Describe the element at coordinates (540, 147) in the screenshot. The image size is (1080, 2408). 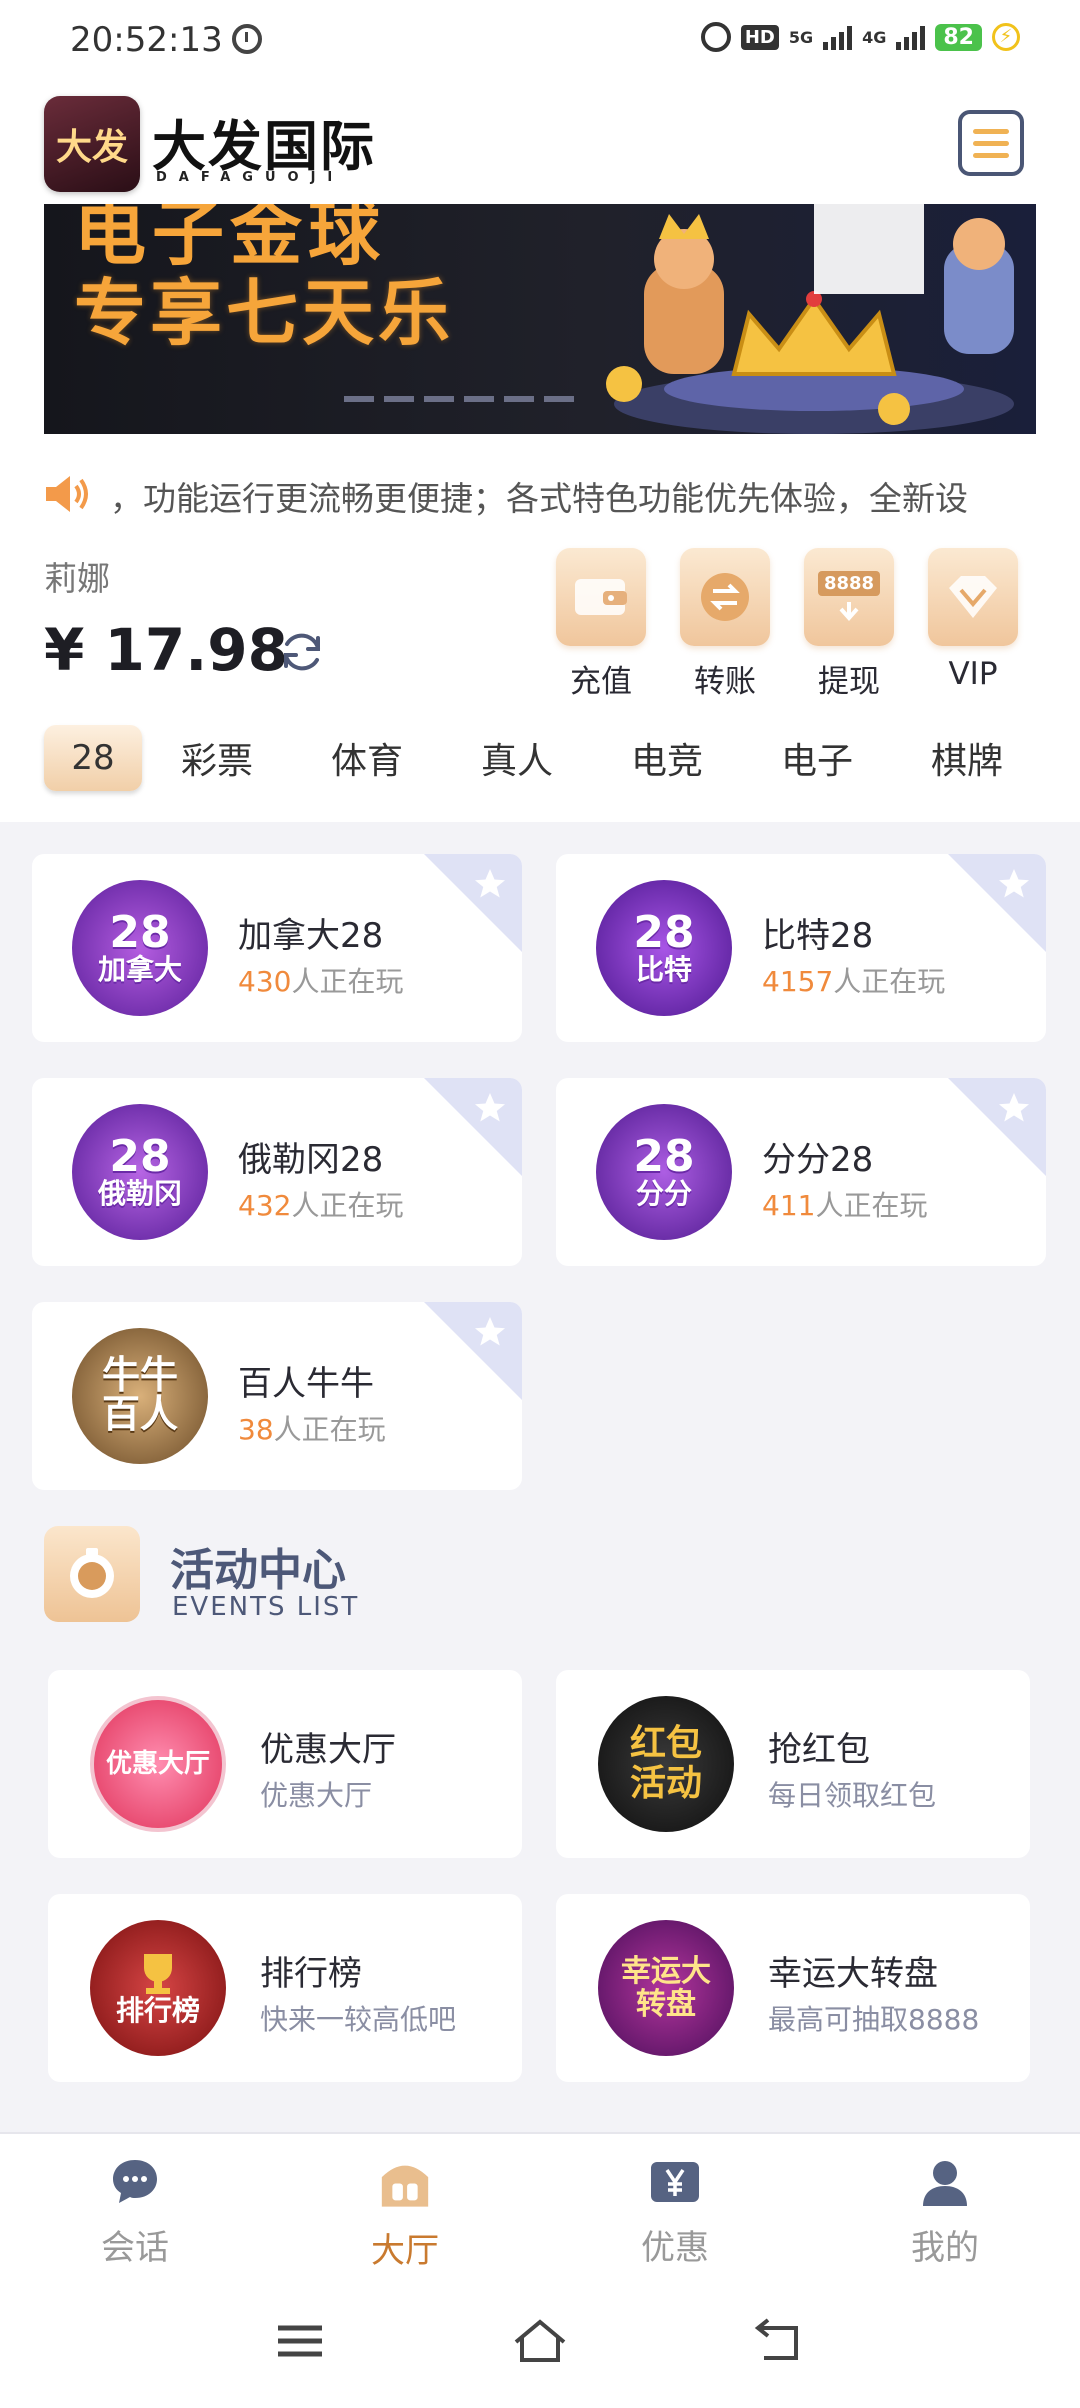
I see `app-header: 大发 大发国际 DAFAGUOJI` at that location.